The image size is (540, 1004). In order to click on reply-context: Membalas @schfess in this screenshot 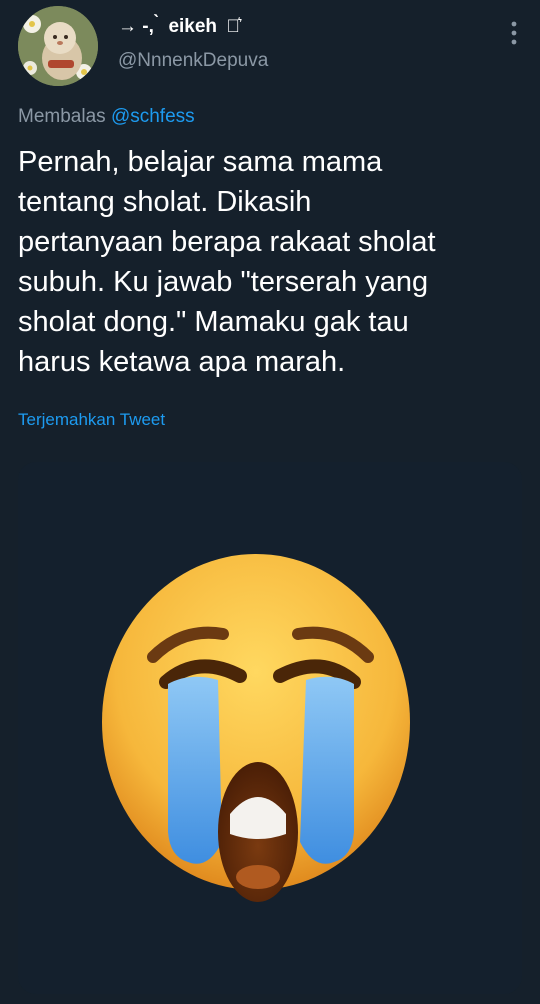, I will do `click(106, 117)`.